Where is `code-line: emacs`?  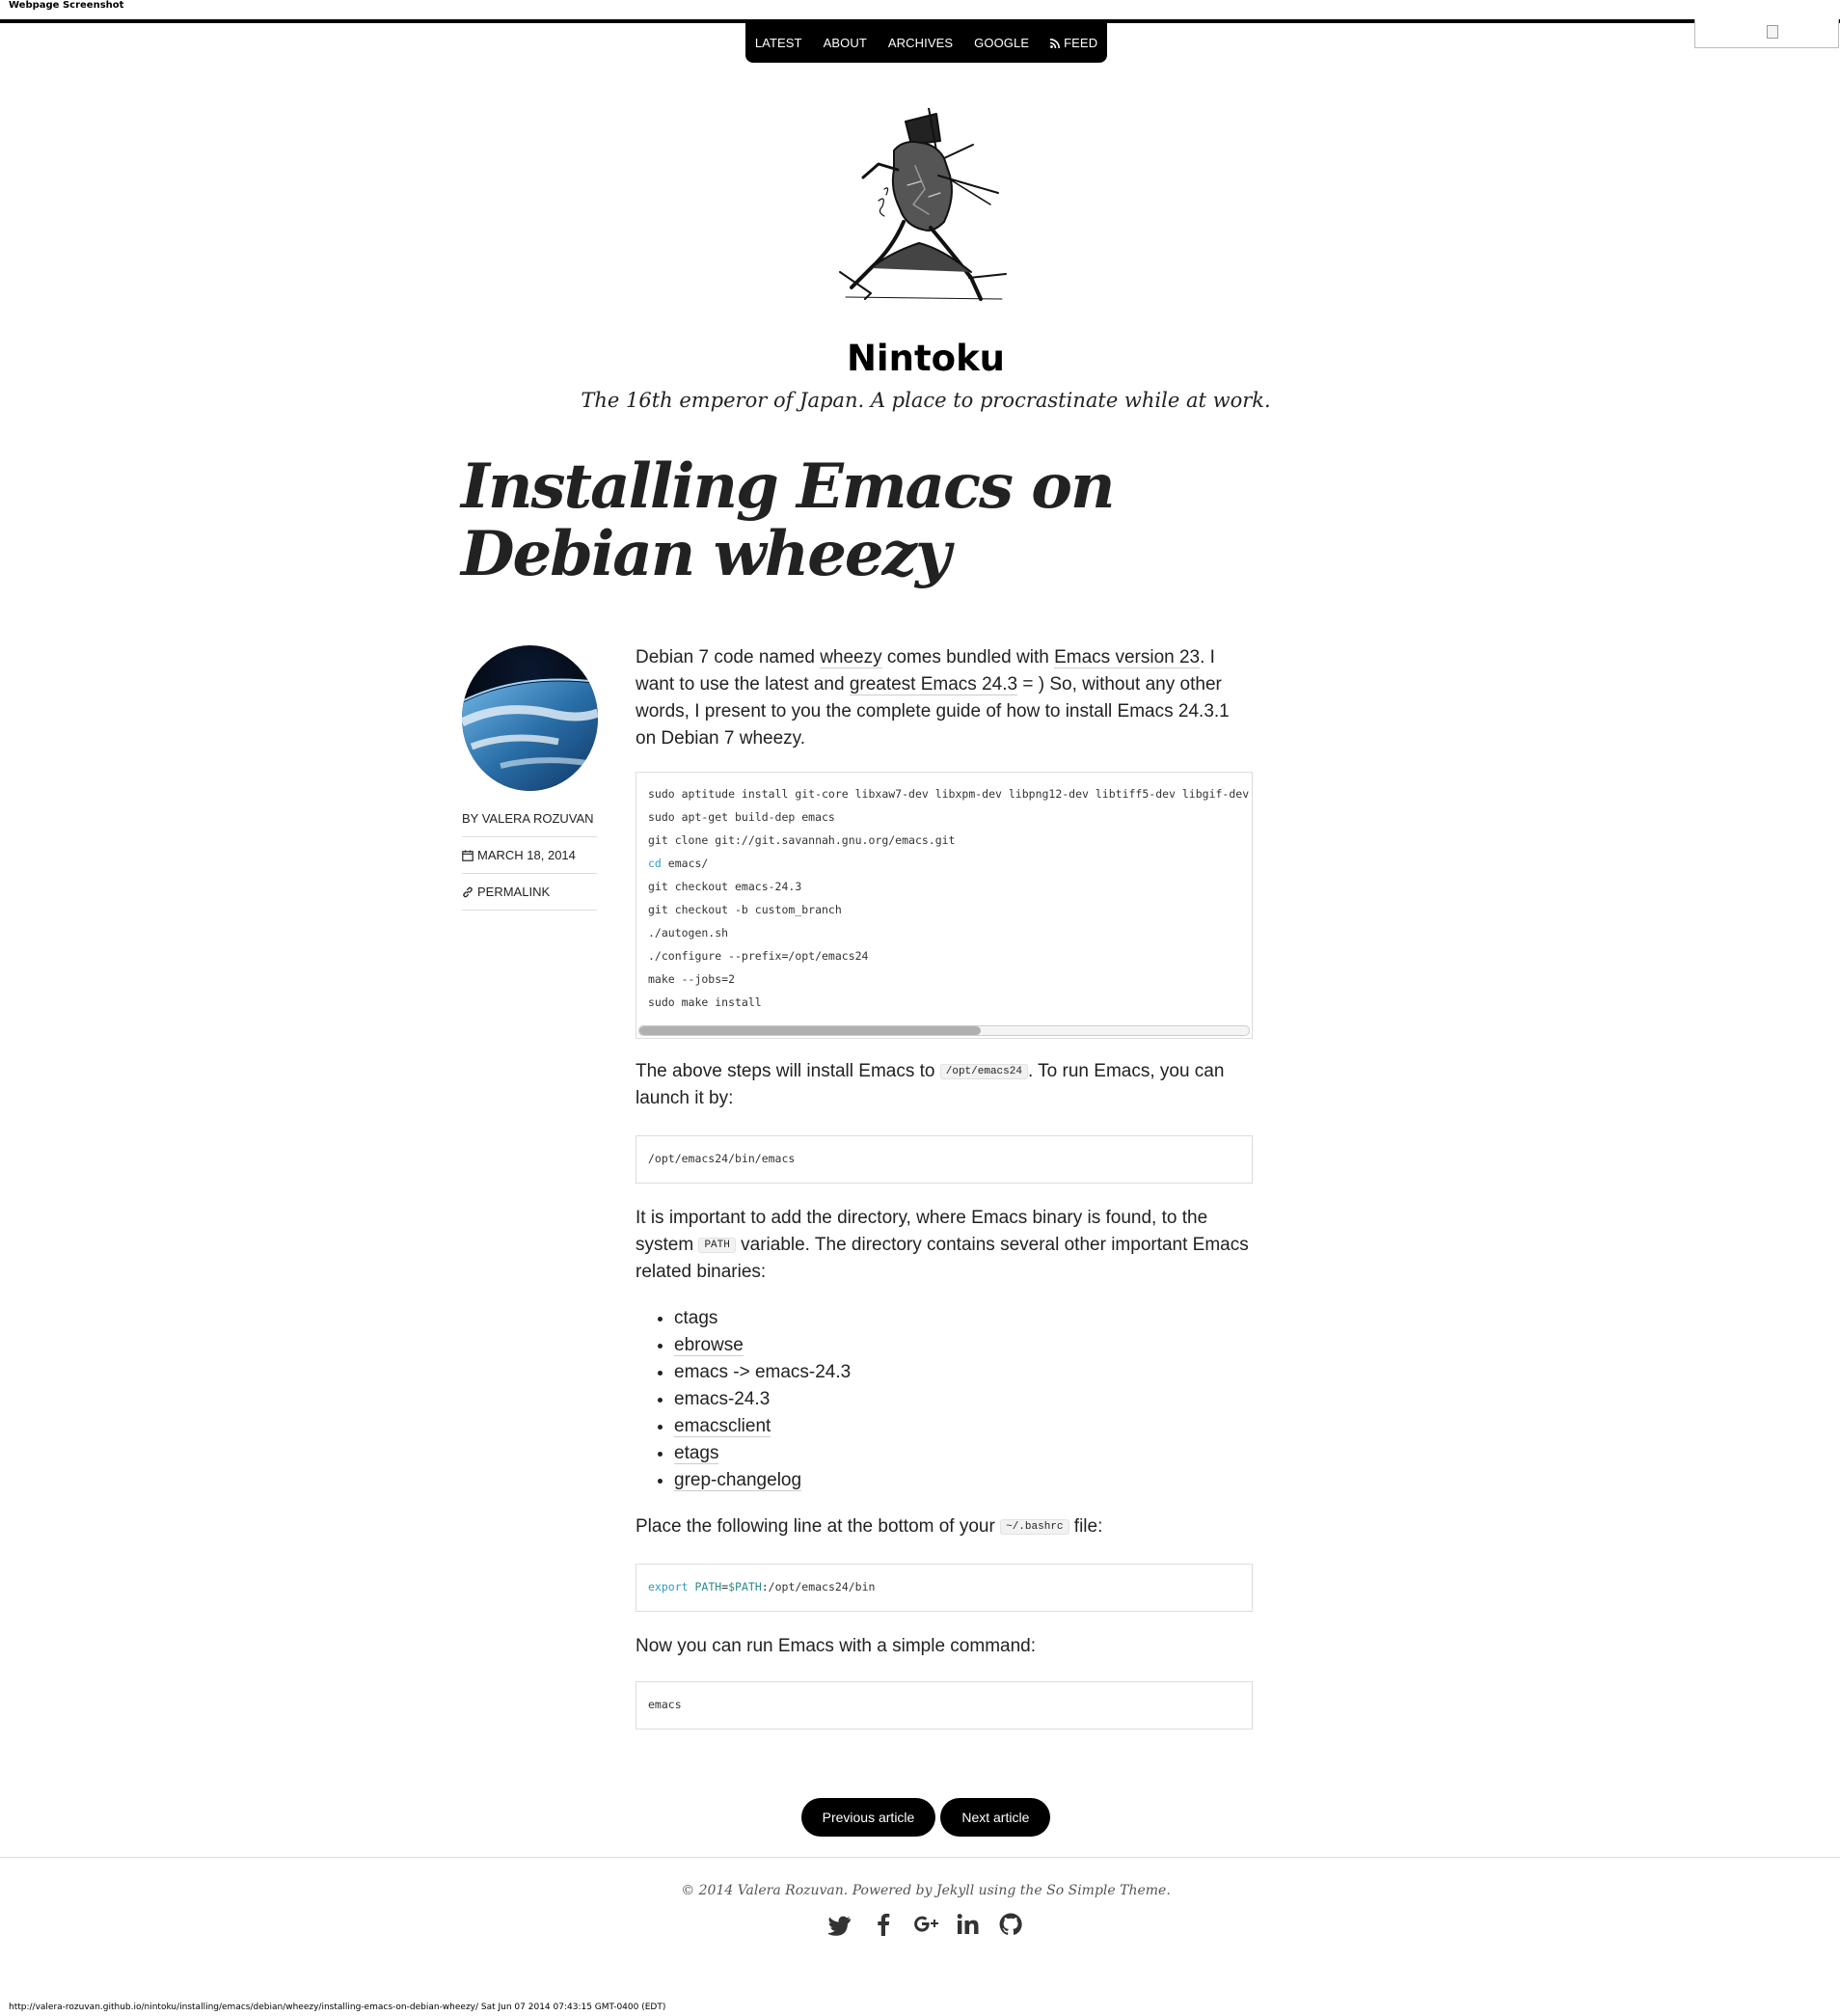
code-line: emacs is located at coordinates (665, 1705).